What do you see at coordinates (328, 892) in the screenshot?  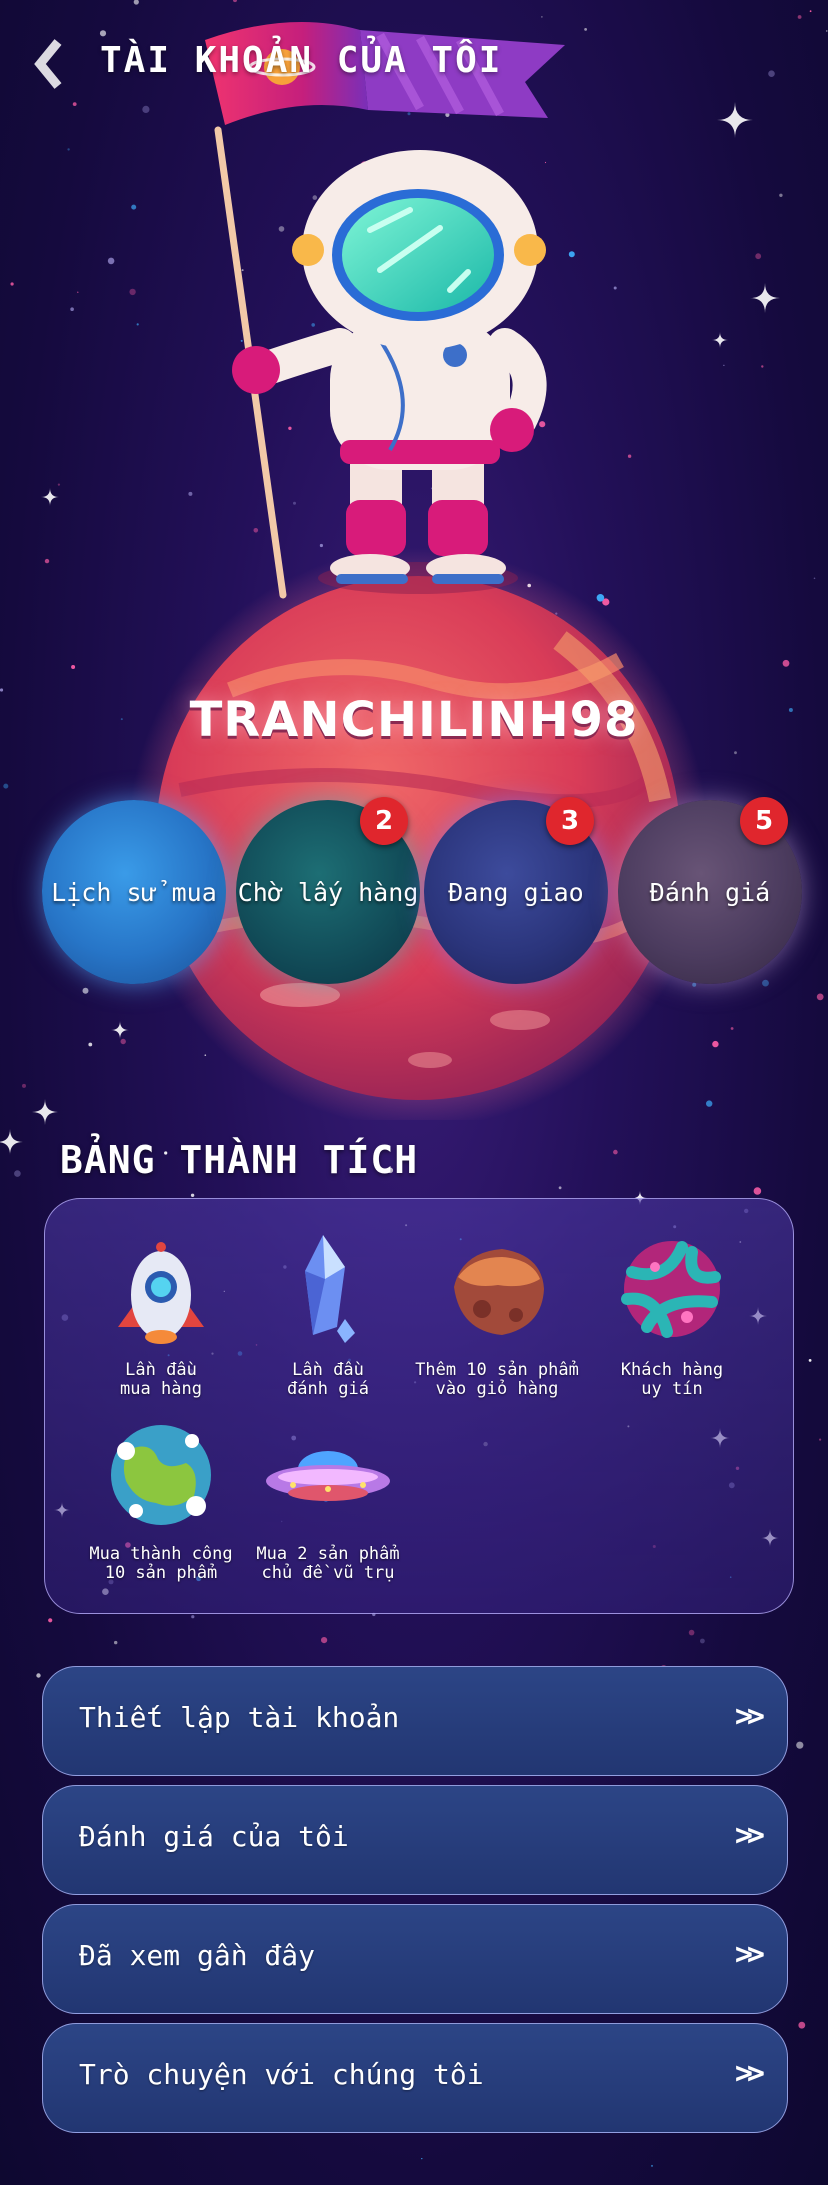 I see `awaiting-pickup-label: Chờ lấy hàng` at bounding box center [328, 892].